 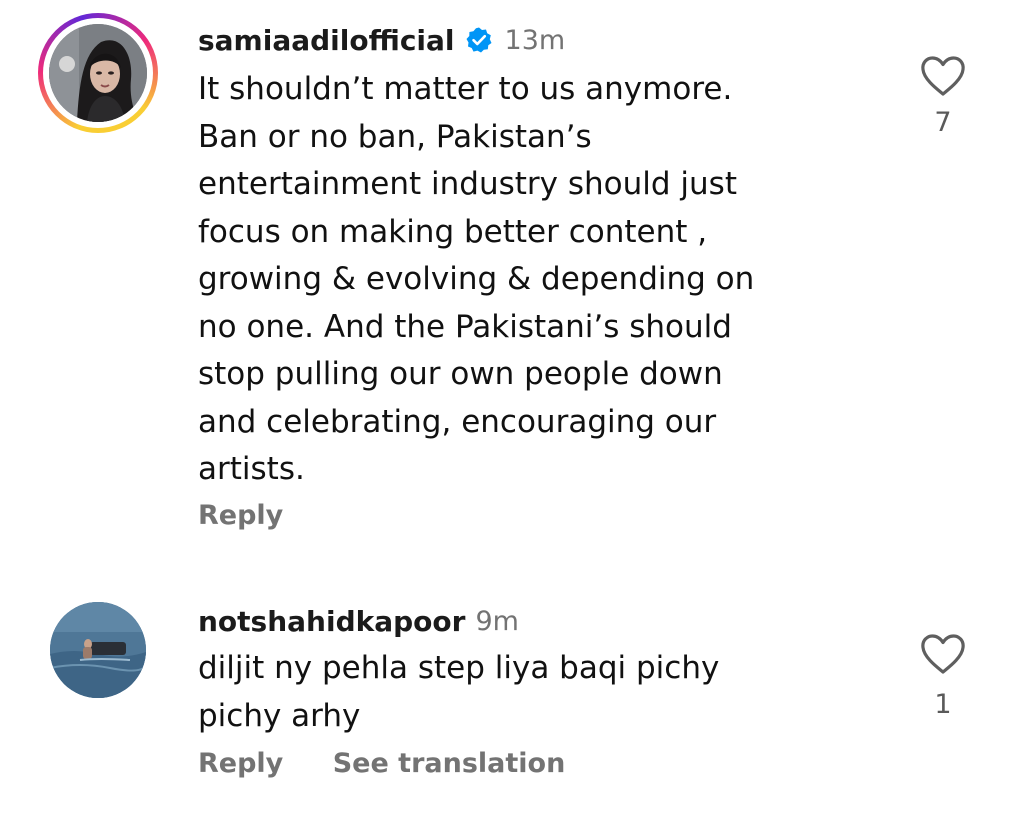 I want to click on comment-text-line: stop pulling our own people down, so click(x=460, y=374).